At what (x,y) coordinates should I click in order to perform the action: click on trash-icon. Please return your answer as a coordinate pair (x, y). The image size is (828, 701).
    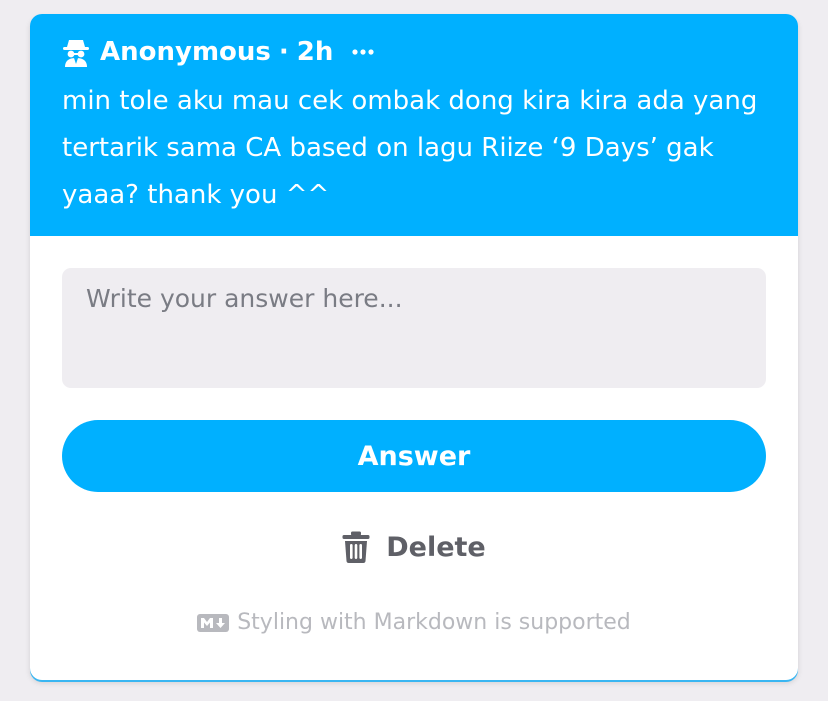
    Looking at the image, I should click on (356, 547).